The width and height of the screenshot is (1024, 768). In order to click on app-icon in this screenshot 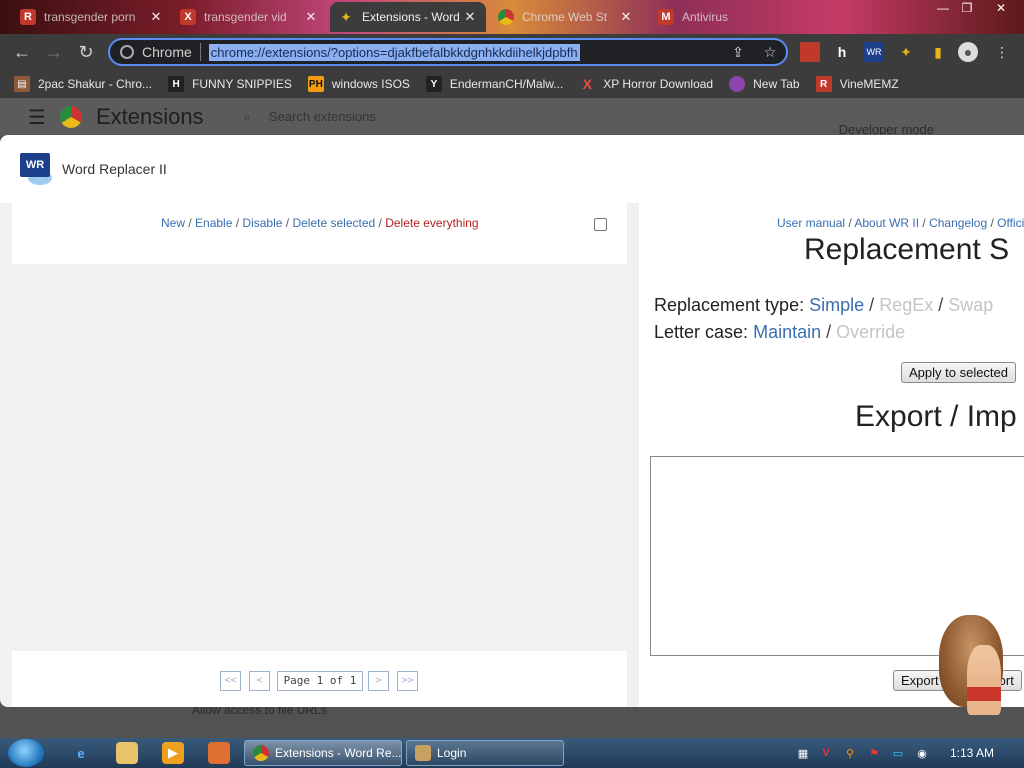, I will do `click(219, 753)`.